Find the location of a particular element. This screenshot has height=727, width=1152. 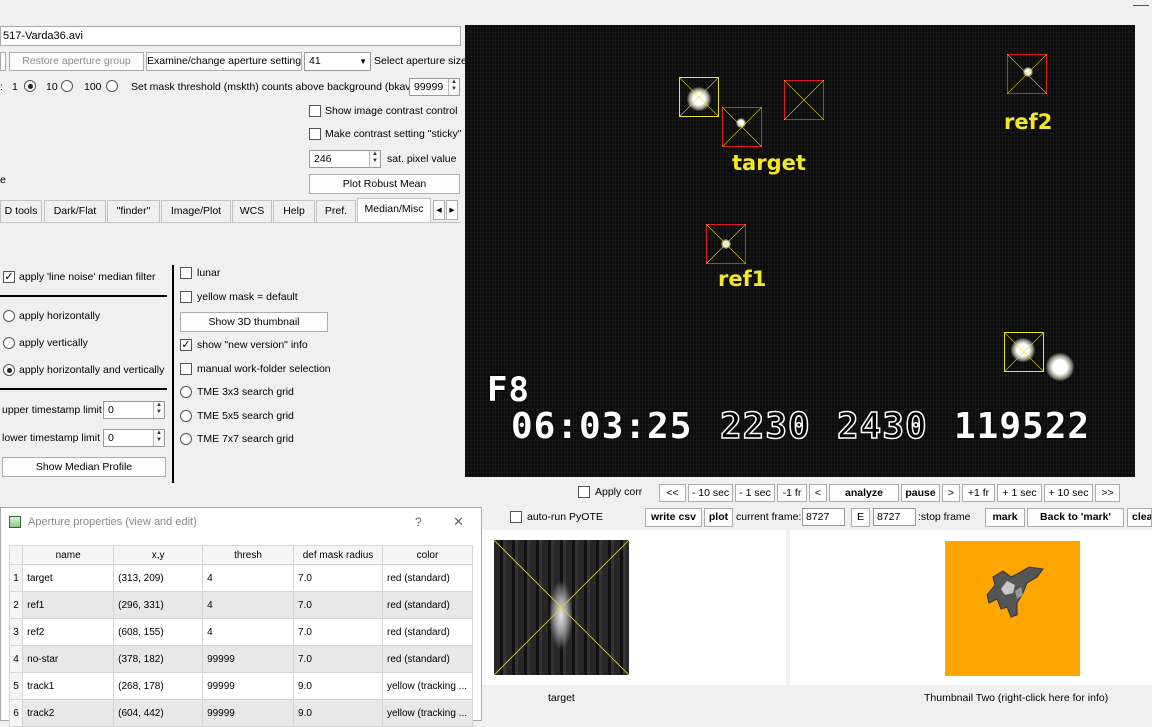

lunar-checkbox is located at coordinates (186, 273).